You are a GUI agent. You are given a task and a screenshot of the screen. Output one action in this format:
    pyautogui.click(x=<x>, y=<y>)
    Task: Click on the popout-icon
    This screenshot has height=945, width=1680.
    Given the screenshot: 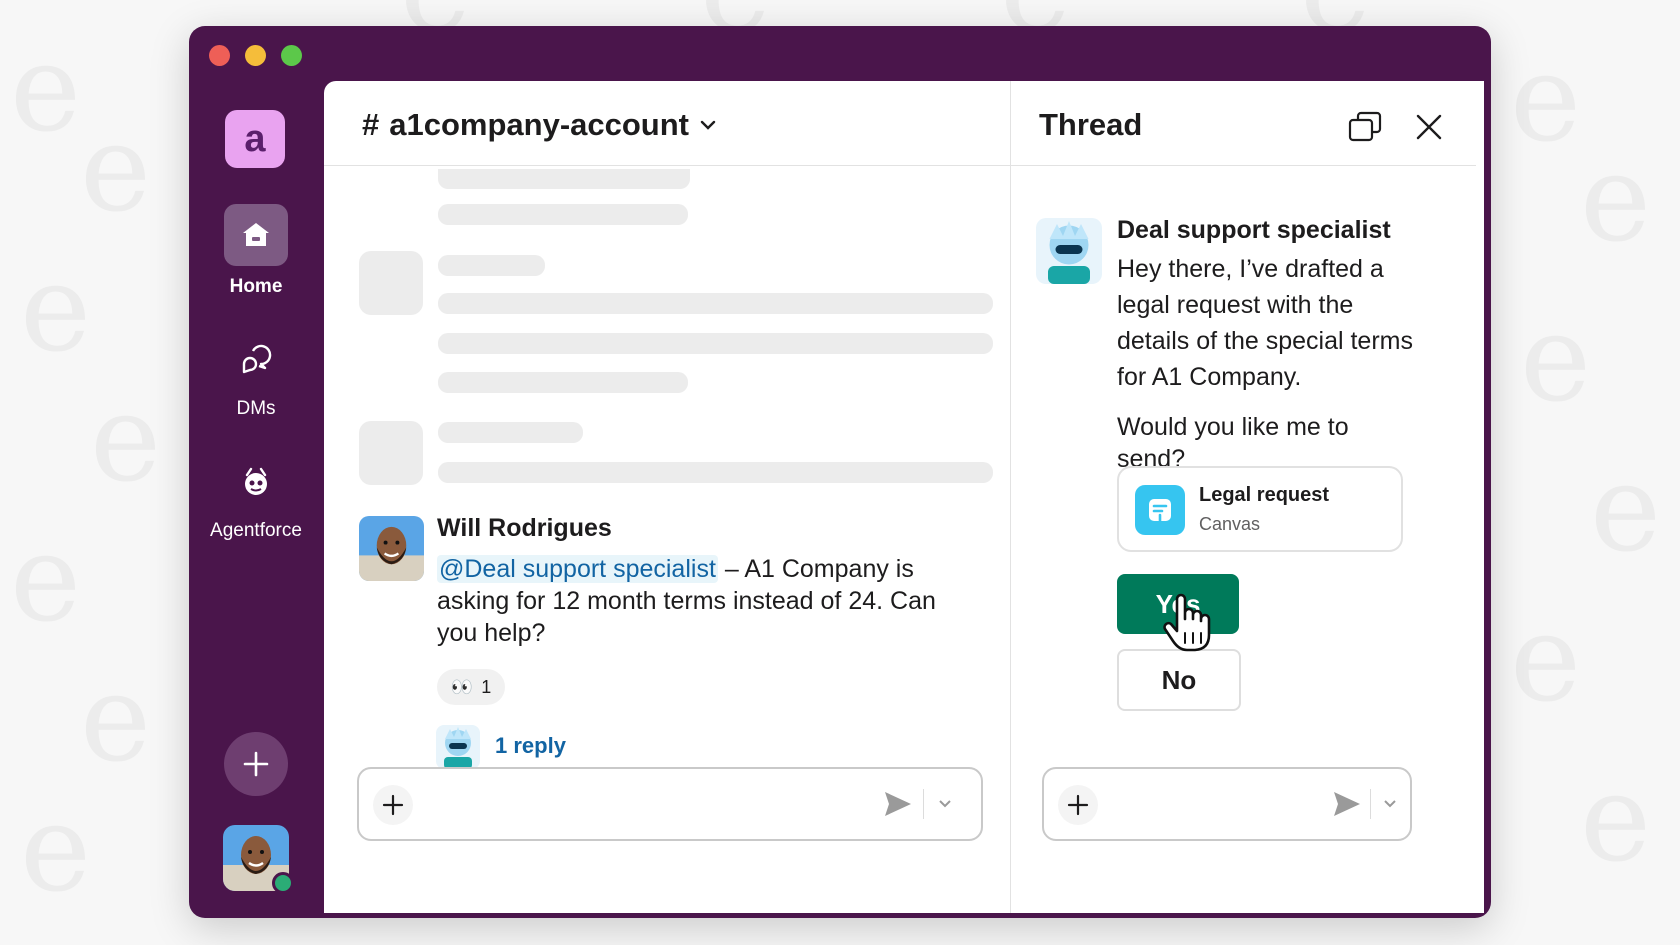 What is the action you would take?
    pyautogui.click(x=1365, y=126)
    